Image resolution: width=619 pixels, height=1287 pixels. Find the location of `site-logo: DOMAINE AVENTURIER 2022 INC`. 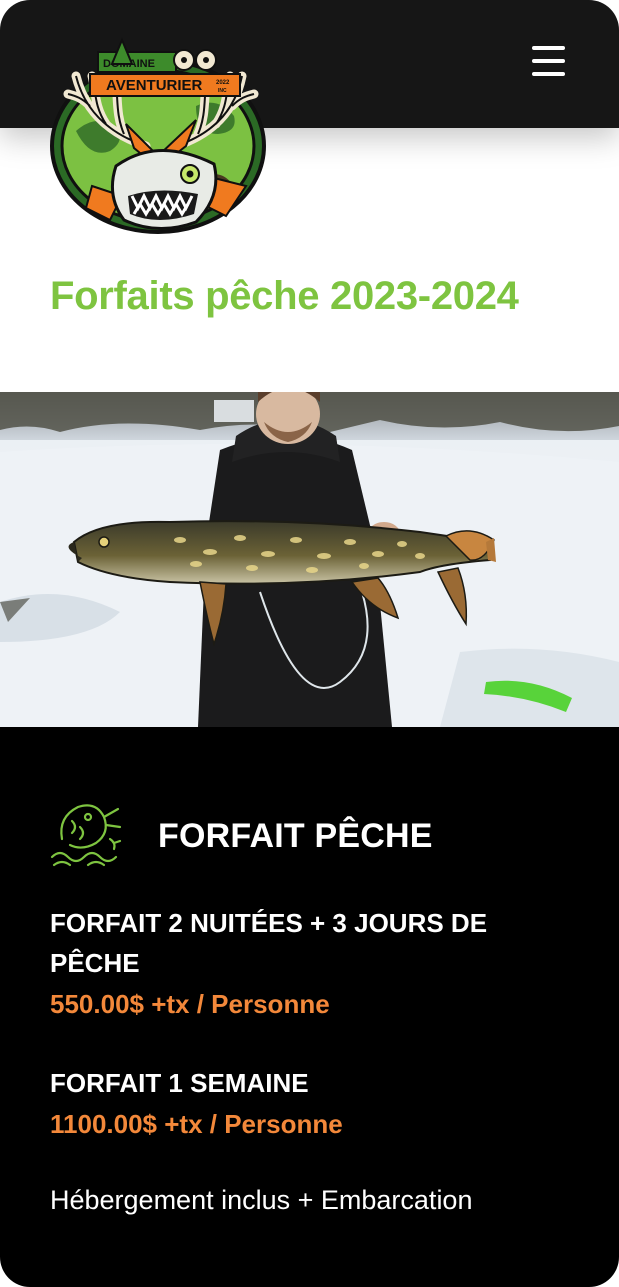

site-logo: DOMAINE AVENTURIER 2022 INC is located at coordinates (159, 141).